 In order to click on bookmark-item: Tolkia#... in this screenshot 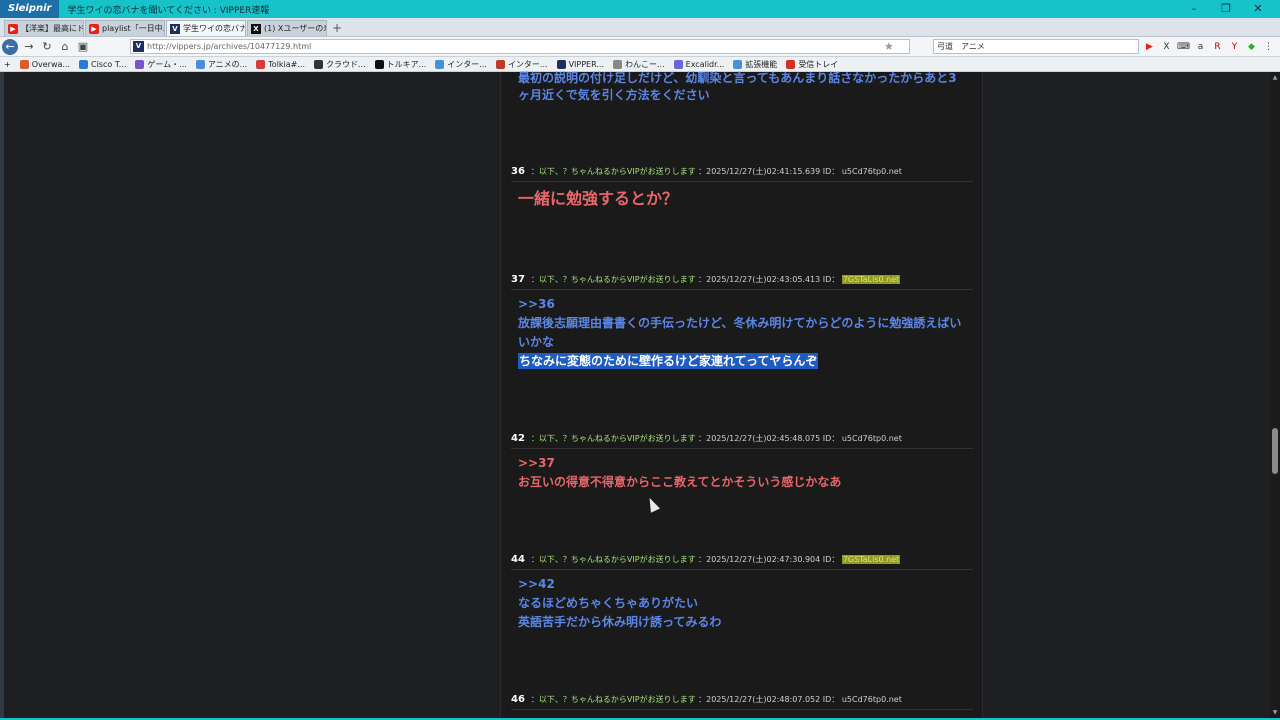, I will do `click(280, 64)`.